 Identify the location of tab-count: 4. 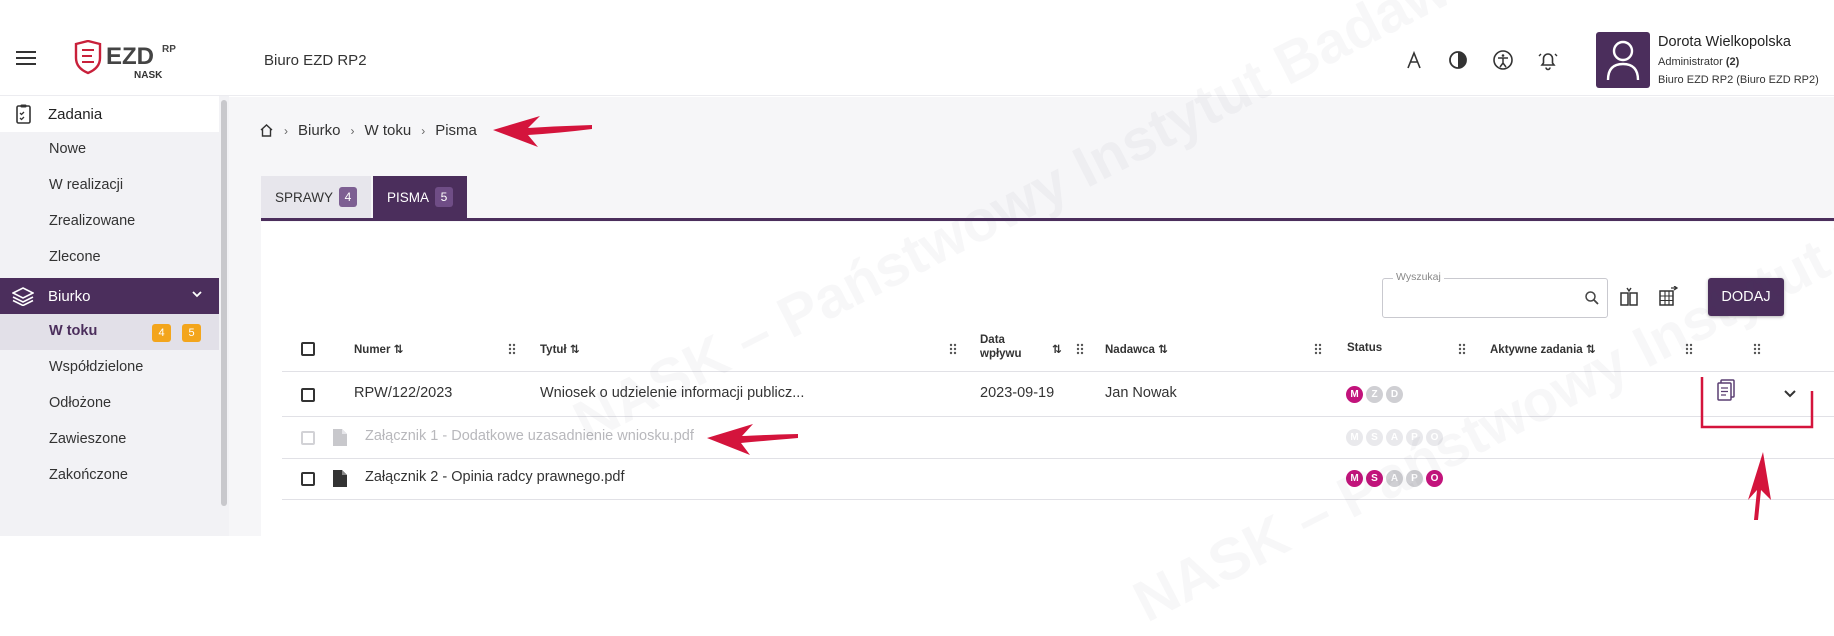
(348, 197).